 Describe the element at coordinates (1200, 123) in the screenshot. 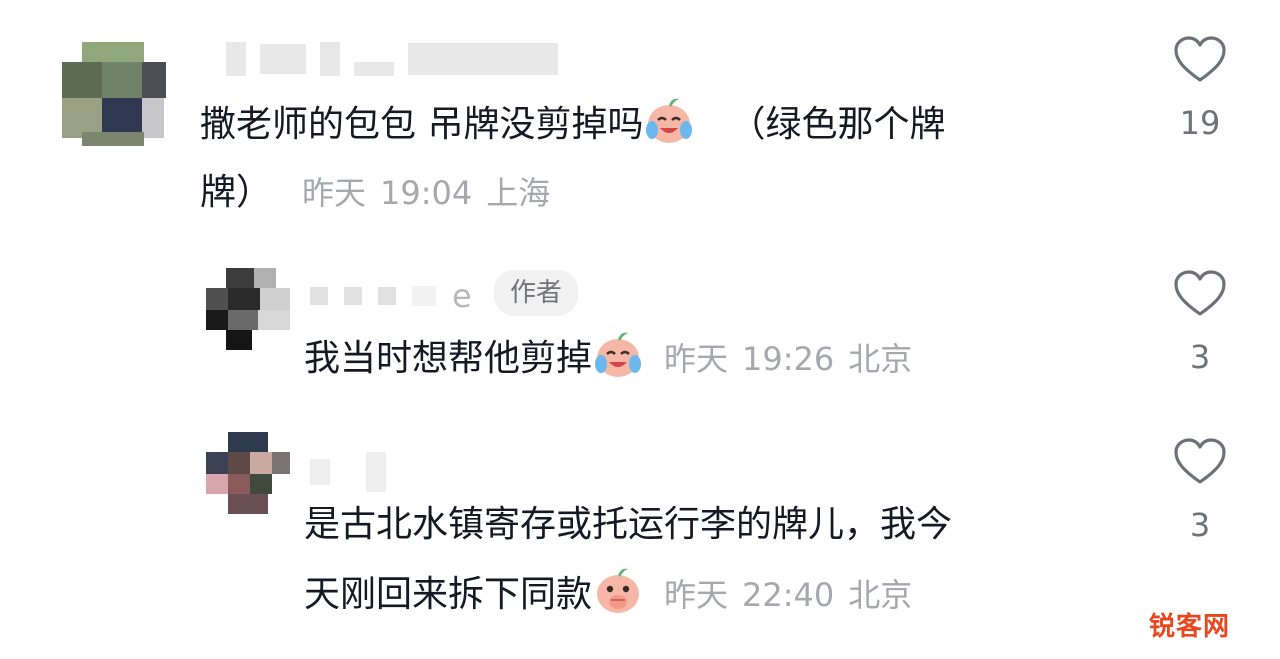

I see `like-count: 19` at that location.